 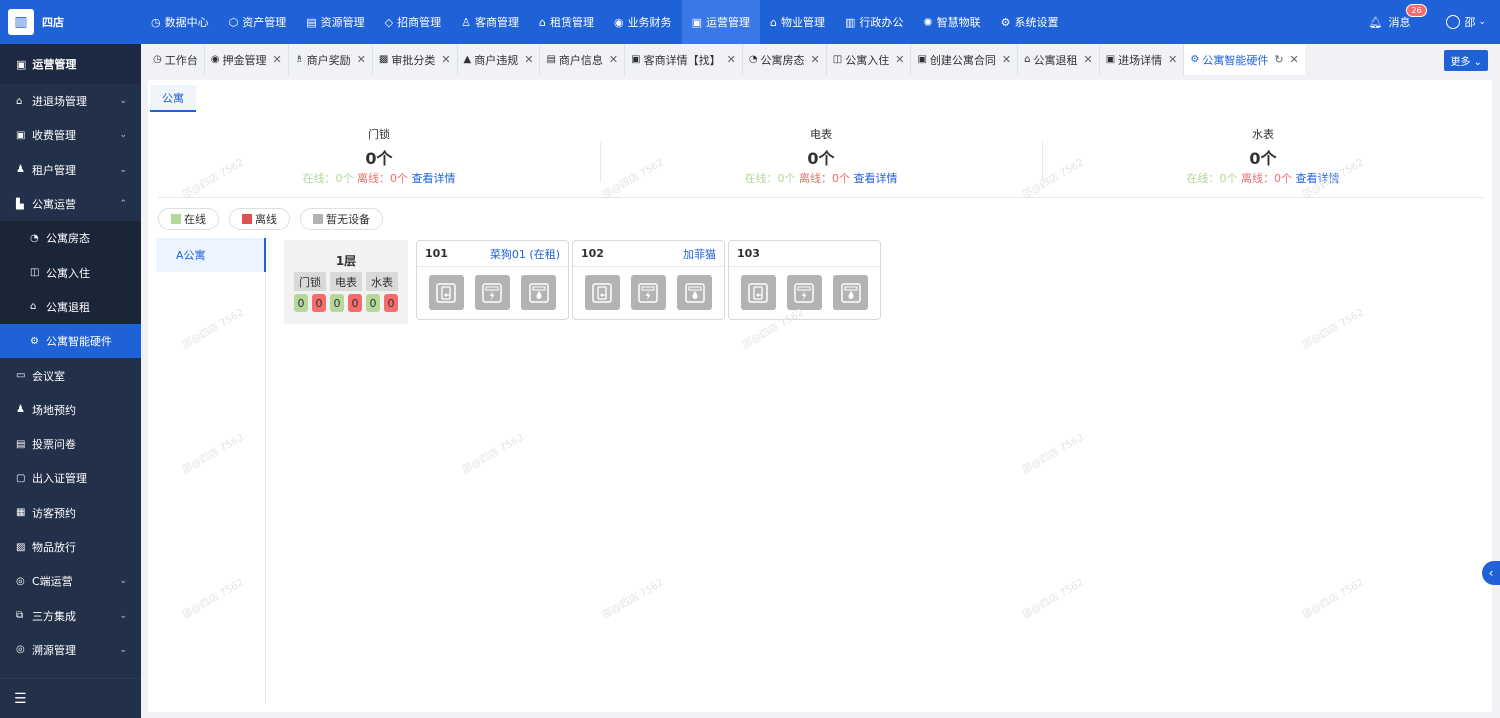 What do you see at coordinates (215, 59) in the screenshot?
I see `coin-icon: ◉` at bounding box center [215, 59].